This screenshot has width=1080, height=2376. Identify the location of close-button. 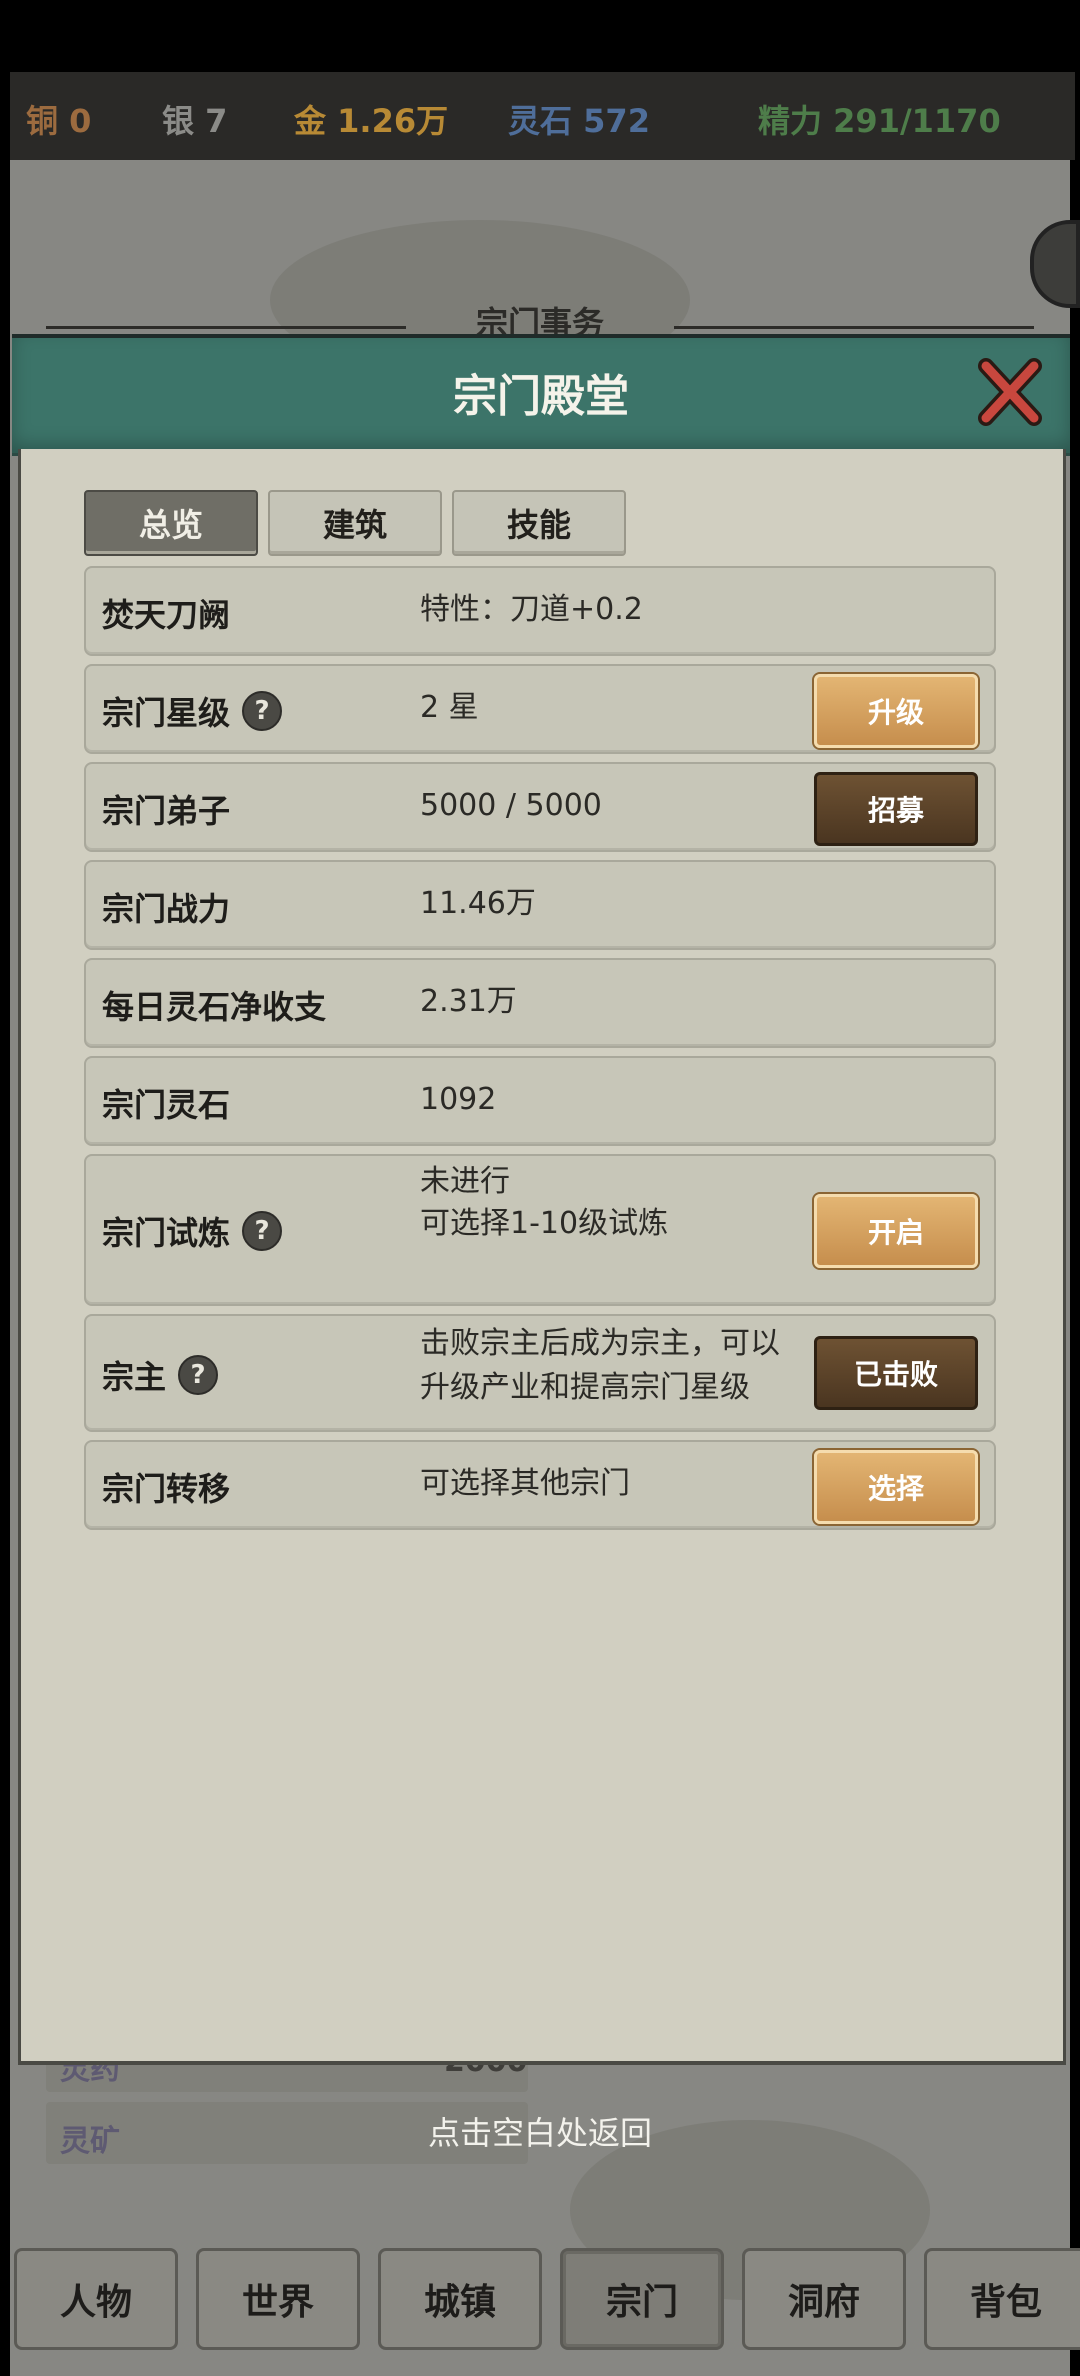
(1010, 392).